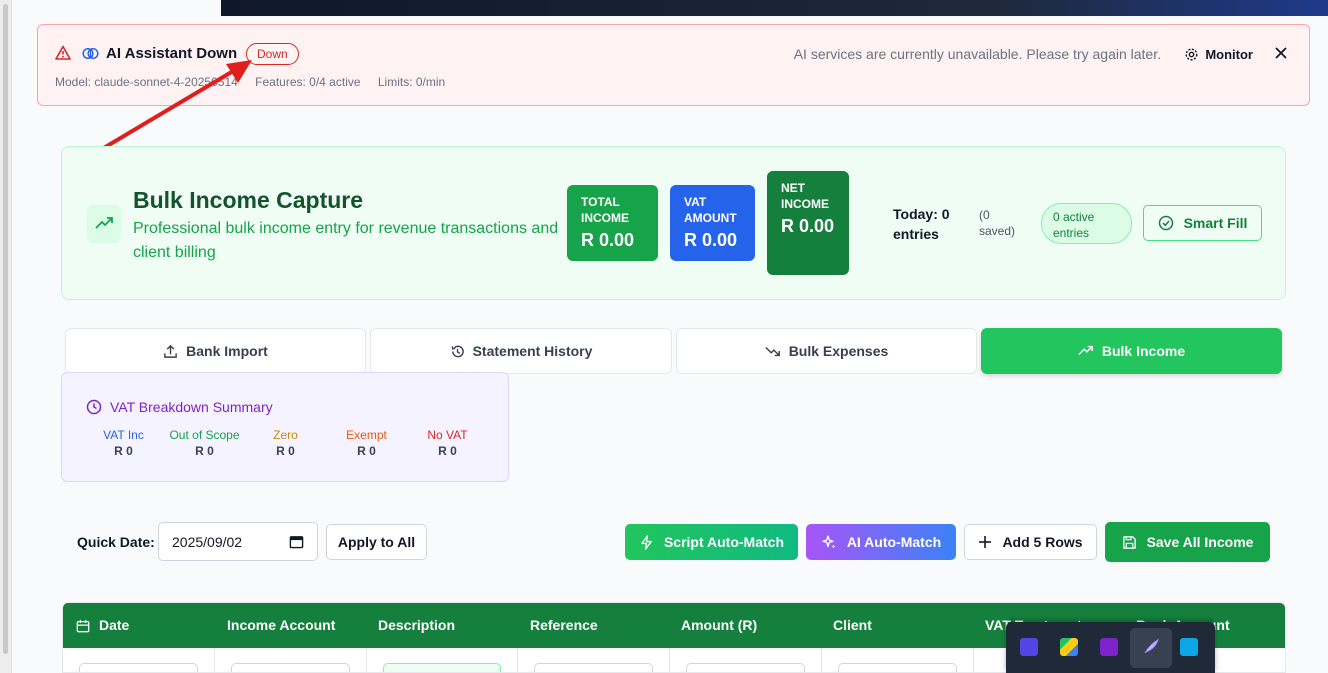 This screenshot has height=673, width=1328. What do you see at coordinates (894, 542) in the screenshot?
I see `ai-auto-match-label: AI Auto-Match` at bounding box center [894, 542].